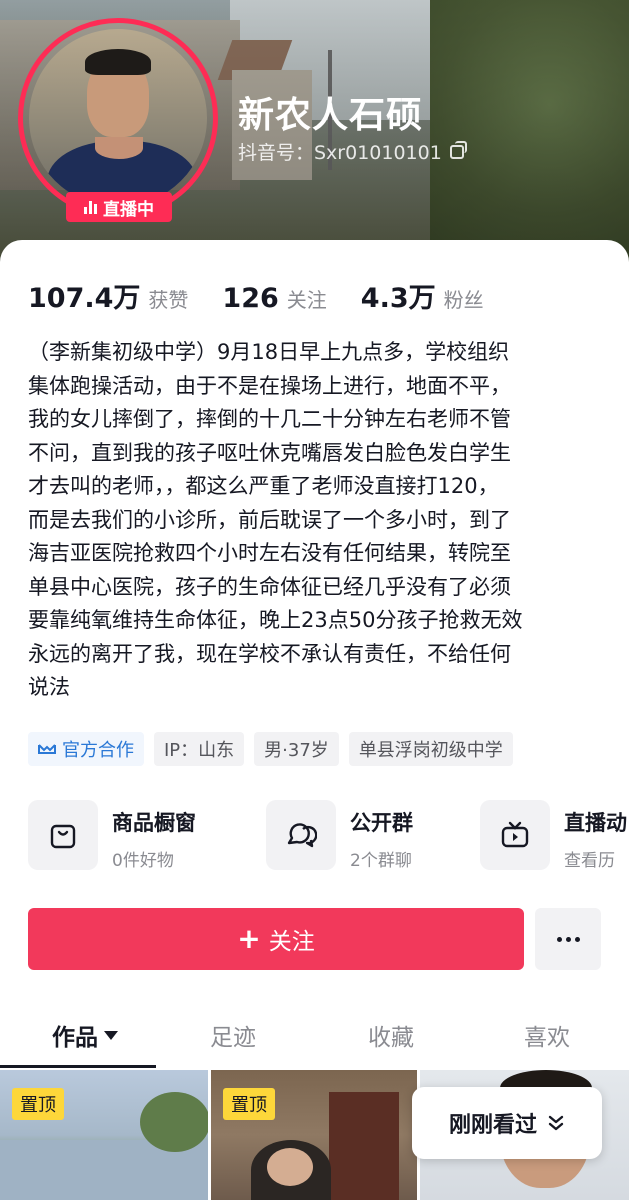  Describe the element at coordinates (154, 823) in the screenshot. I see `feature-title: 商品橱窗` at that location.